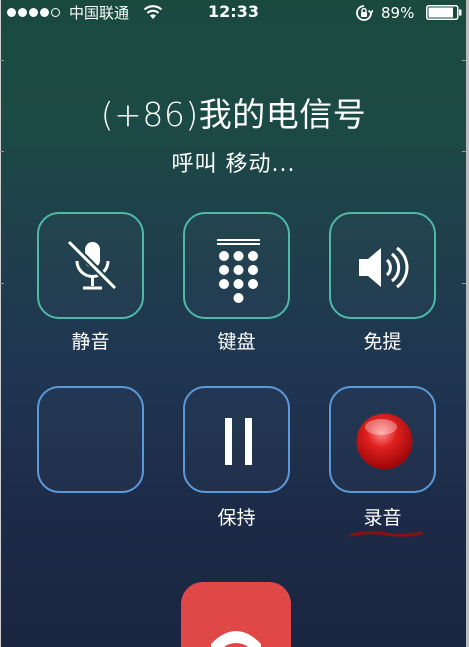 The image size is (469, 647). Describe the element at coordinates (386, 534) in the screenshot. I see `annotation-underline` at that location.